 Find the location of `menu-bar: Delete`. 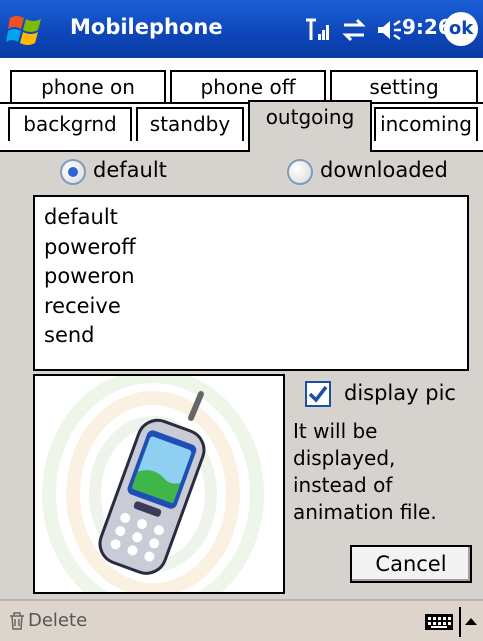

menu-bar: Delete is located at coordinates (241, 620).